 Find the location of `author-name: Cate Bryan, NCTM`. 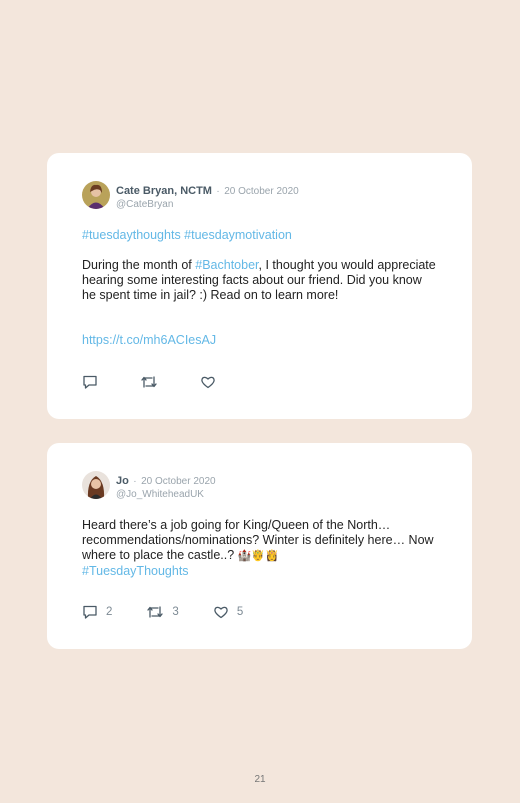

author-name: Cate Bryan, NCTM is located at coordinates (164, 191).